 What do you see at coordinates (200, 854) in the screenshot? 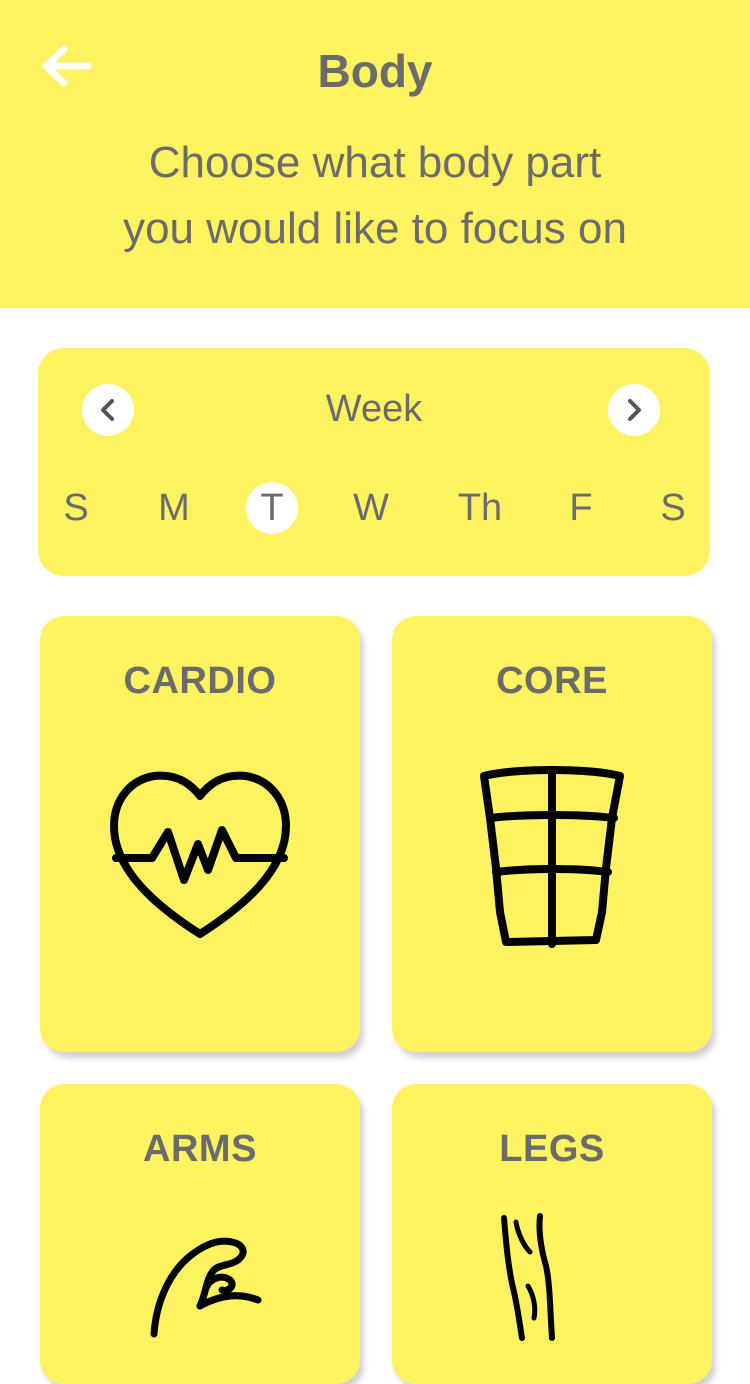
I see `heart-pulse-icon` at bounding box center [200, 854].